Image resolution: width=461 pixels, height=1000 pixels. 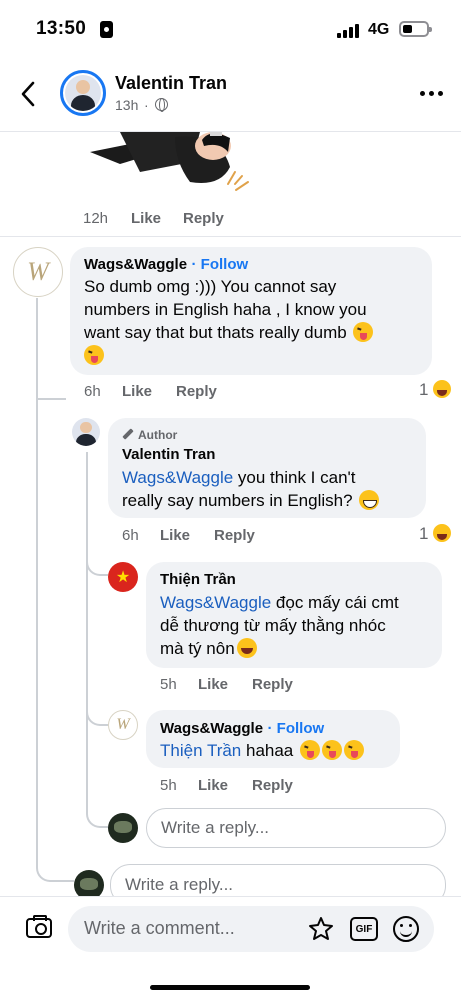 I want to click on home-indicator, so click(x=230, y=987).